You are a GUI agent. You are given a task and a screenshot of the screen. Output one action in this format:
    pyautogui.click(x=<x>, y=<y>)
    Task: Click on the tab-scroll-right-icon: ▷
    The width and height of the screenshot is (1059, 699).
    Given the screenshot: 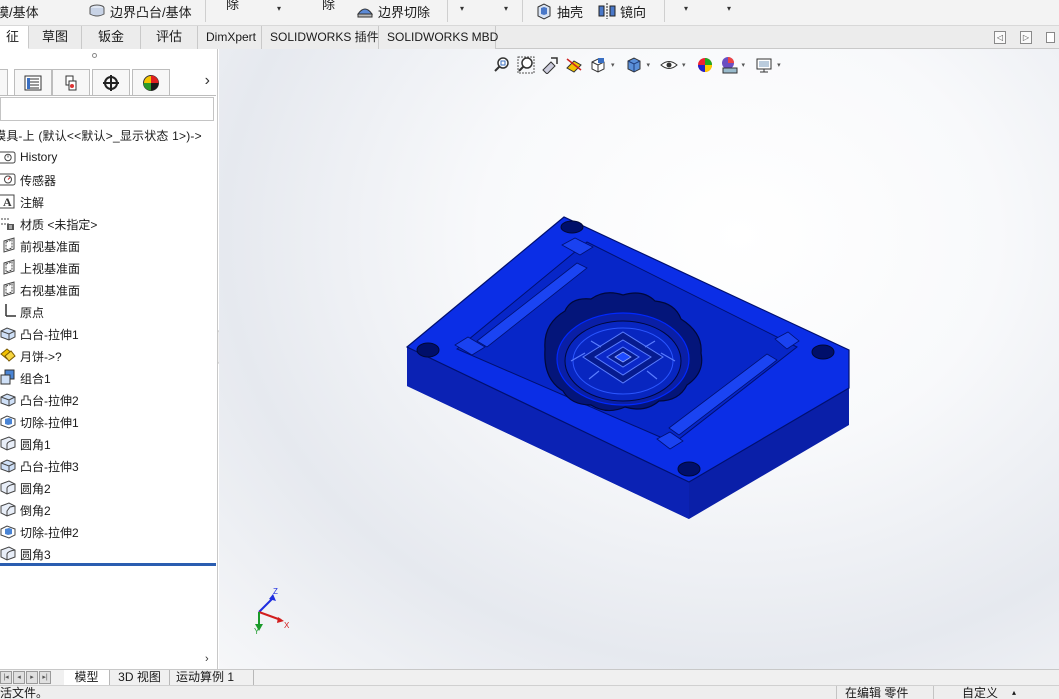 What is the action you would take?
    pyautogui.click(x=1026, y=37)
    